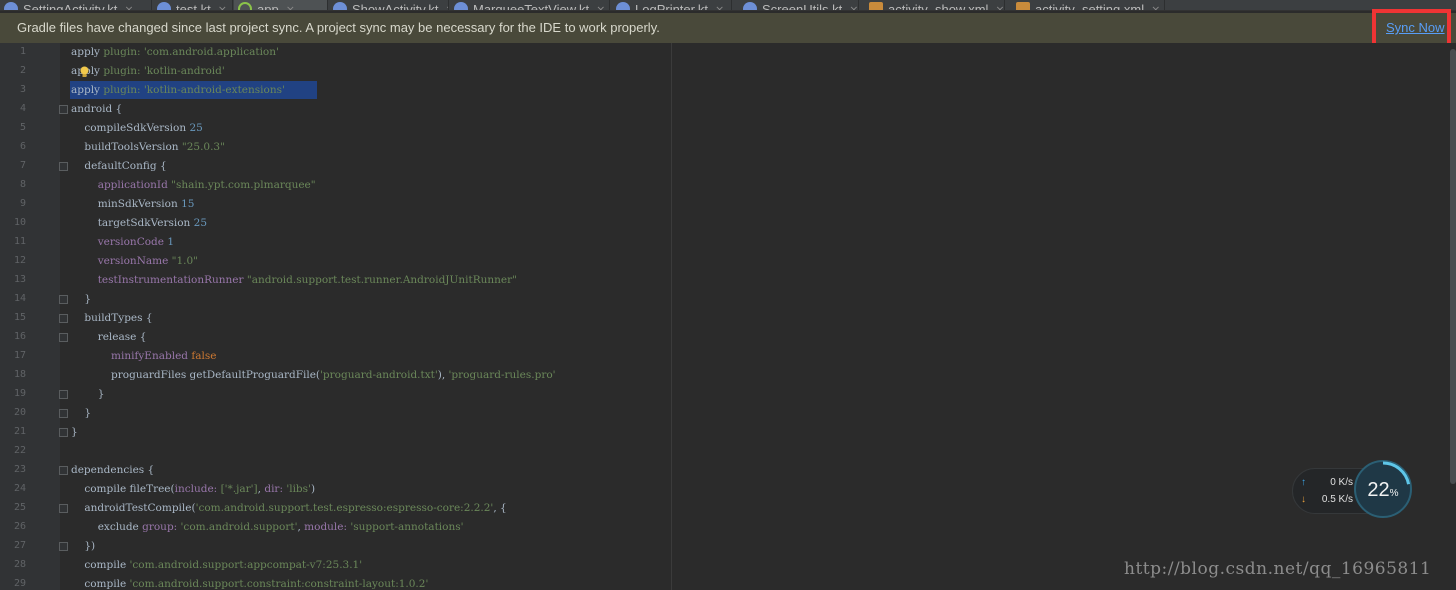 This screenshot has width=1456, height=590. I want to click on code-line: }), so click(83, 546).